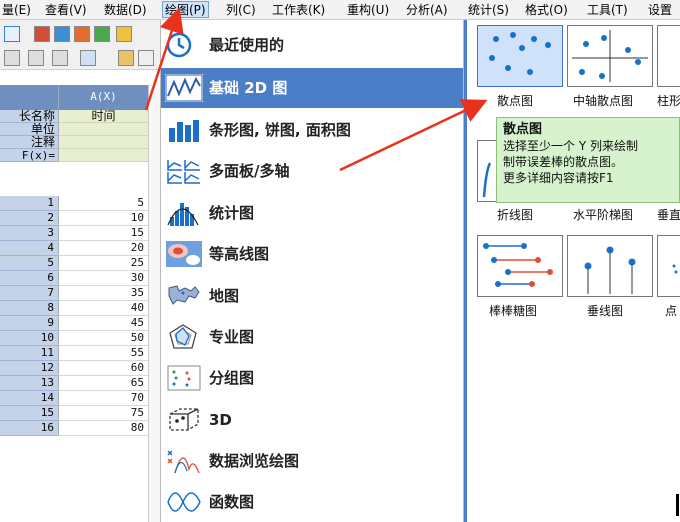  I want to click on menu-reshape: 重构(U), so click(368, 10).